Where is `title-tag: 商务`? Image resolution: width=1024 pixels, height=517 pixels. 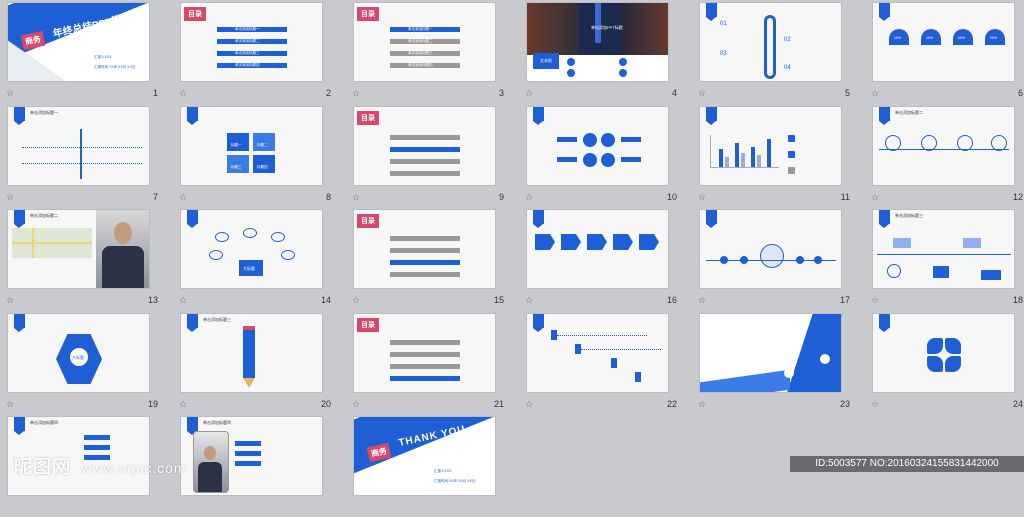
title-tag: 商务 is located at coordinates (33, 40).